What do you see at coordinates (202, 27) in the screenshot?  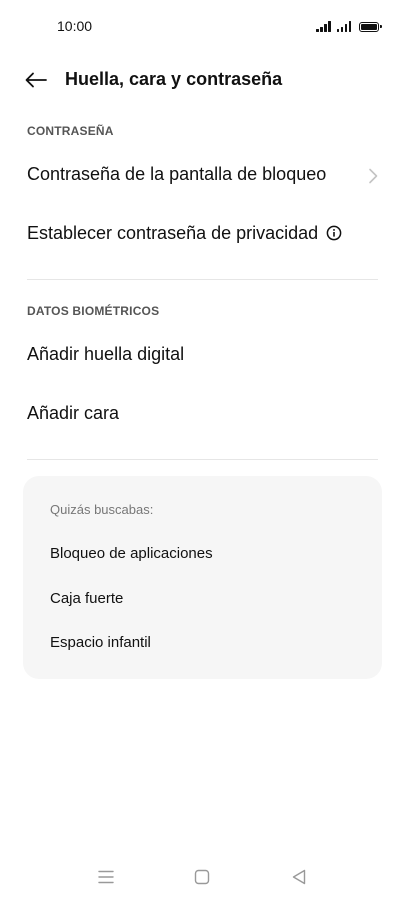 I see `status-bar: 10:00` at bounding box center [202, 27].